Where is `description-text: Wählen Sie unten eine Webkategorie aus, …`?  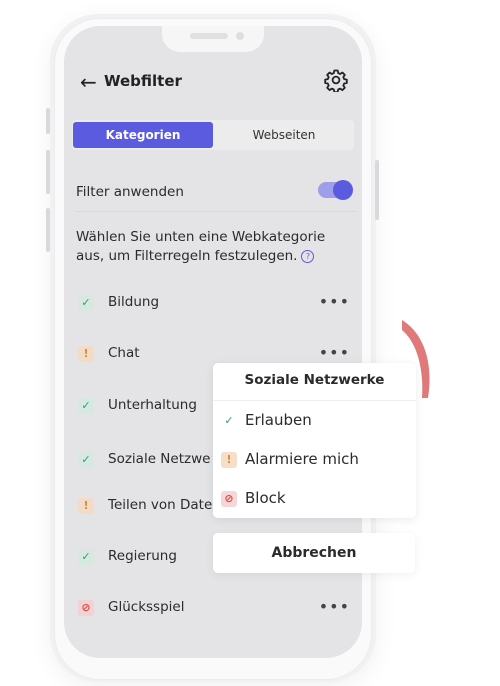
description-text: Wählen Sie unten eine Webkategorie aus, … is located at coordinates (201, 246).